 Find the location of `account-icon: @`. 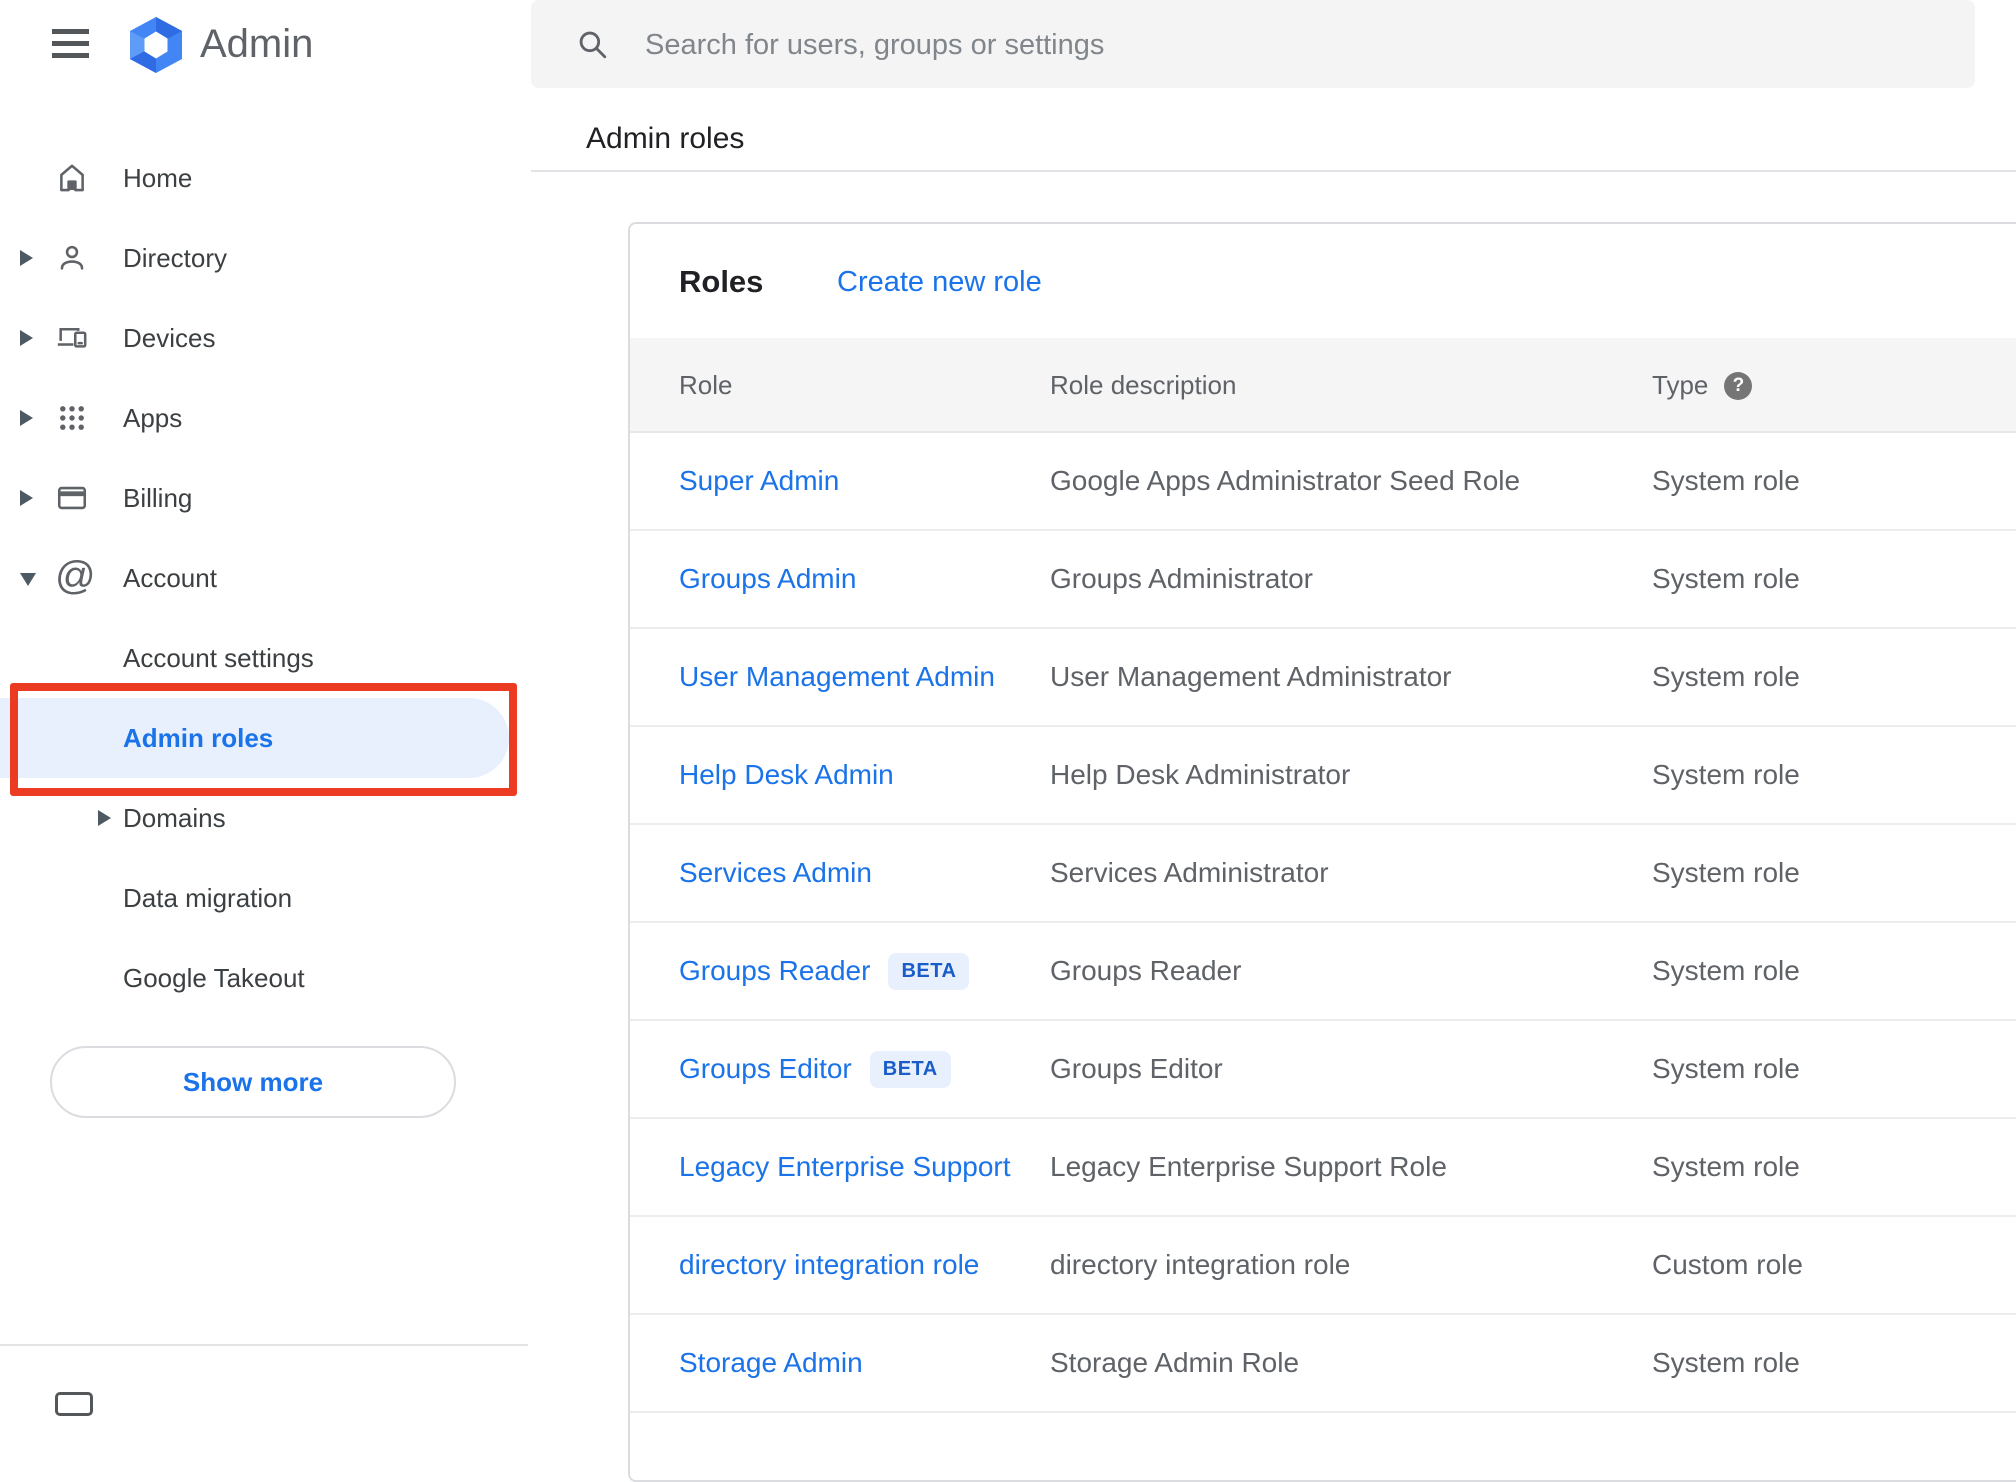

account-icon: @ is located at coordinates (75, 576).